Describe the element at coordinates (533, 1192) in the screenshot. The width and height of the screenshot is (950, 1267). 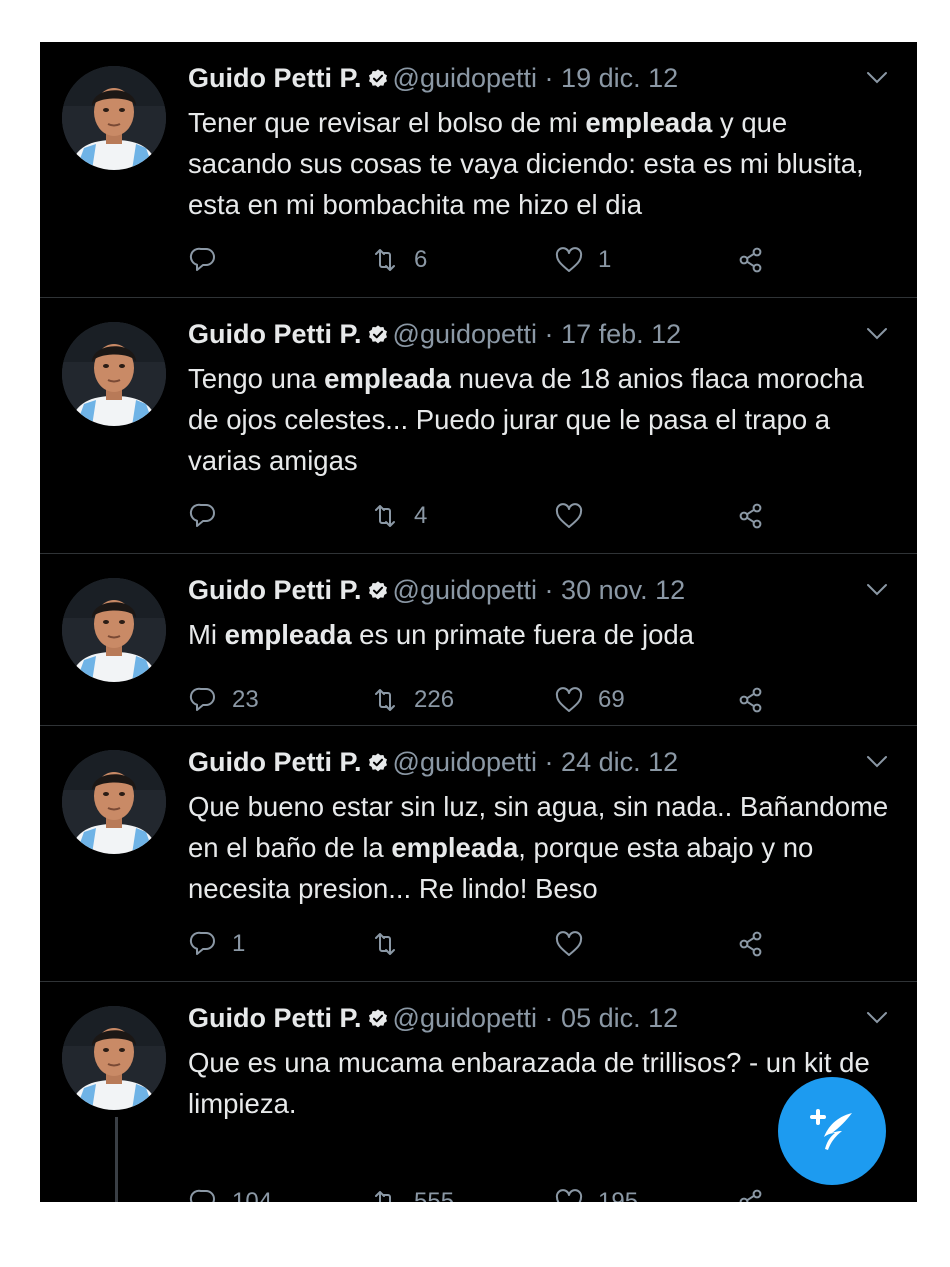
I see `tweet-actions: 104 555 195` at that location.